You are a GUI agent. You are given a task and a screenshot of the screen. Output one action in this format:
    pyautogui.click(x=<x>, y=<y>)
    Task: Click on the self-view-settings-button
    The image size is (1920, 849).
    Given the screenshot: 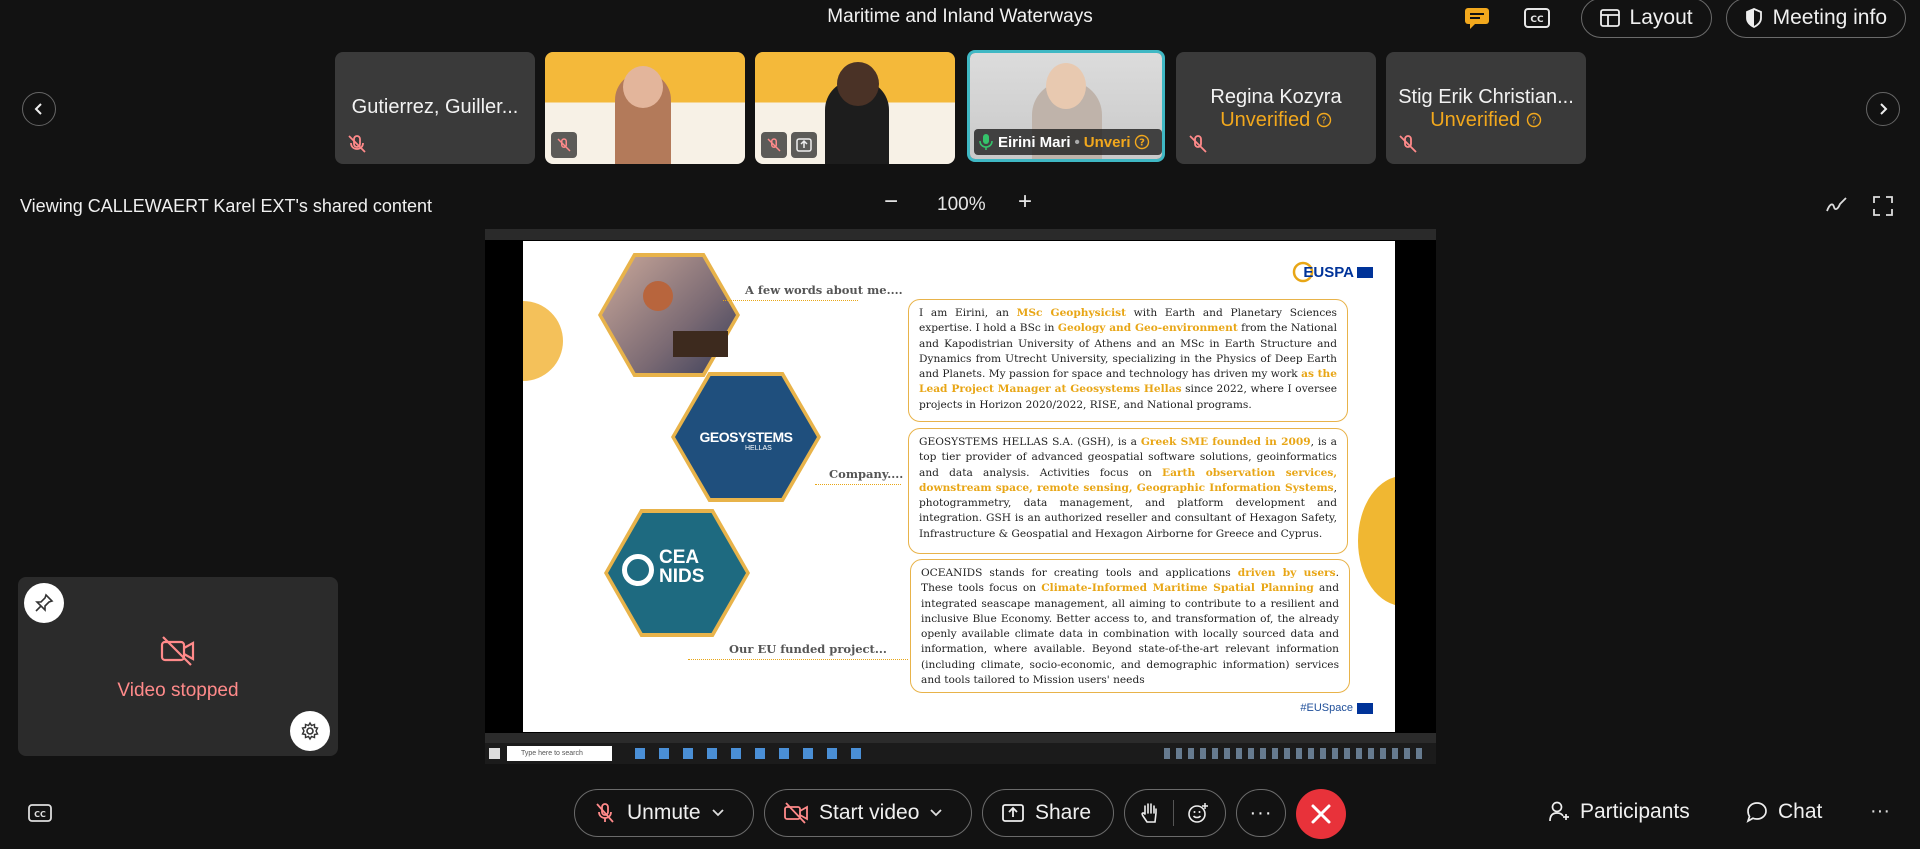 What is the action you would take?
    pyautogui.click(x=310, y=731)
    